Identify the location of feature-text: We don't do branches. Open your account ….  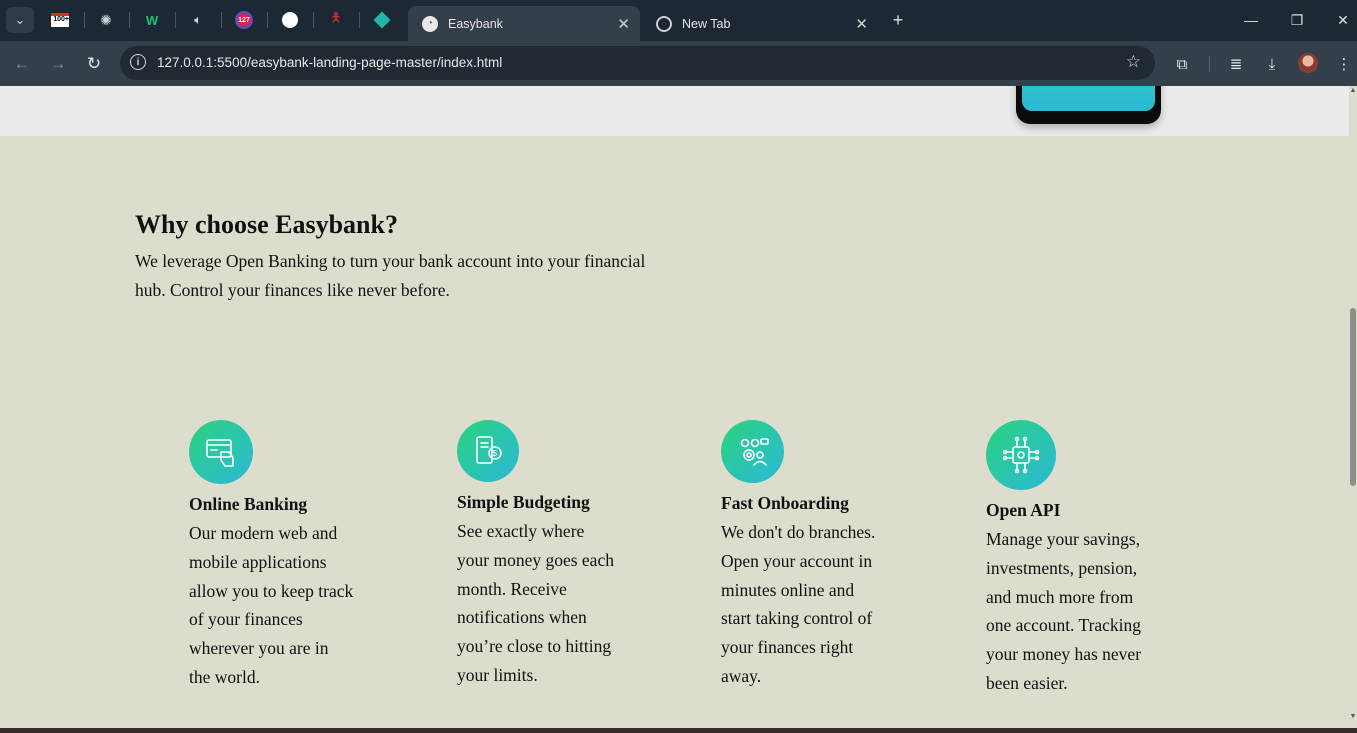
(798, 604).